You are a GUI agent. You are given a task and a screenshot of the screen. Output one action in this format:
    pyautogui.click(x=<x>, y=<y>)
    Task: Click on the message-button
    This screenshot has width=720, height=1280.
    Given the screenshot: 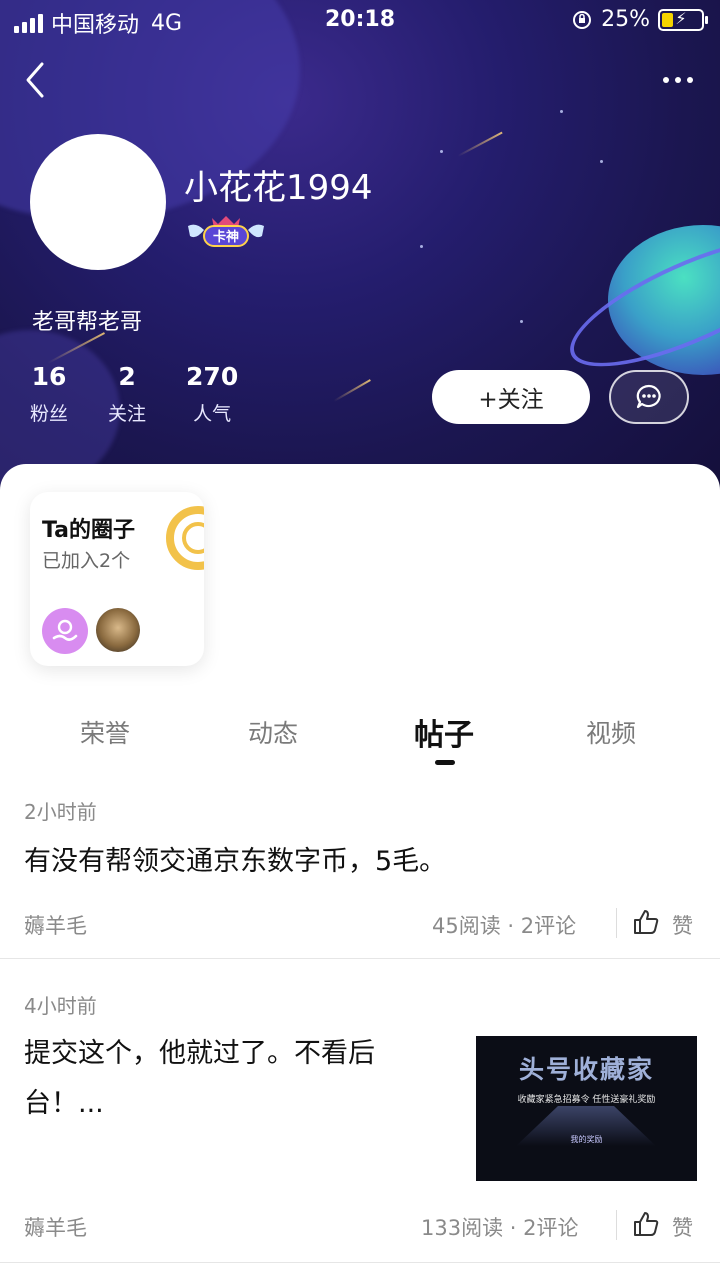 What is the action you would take?
    pyautogui.click(x=649, y=397)
    